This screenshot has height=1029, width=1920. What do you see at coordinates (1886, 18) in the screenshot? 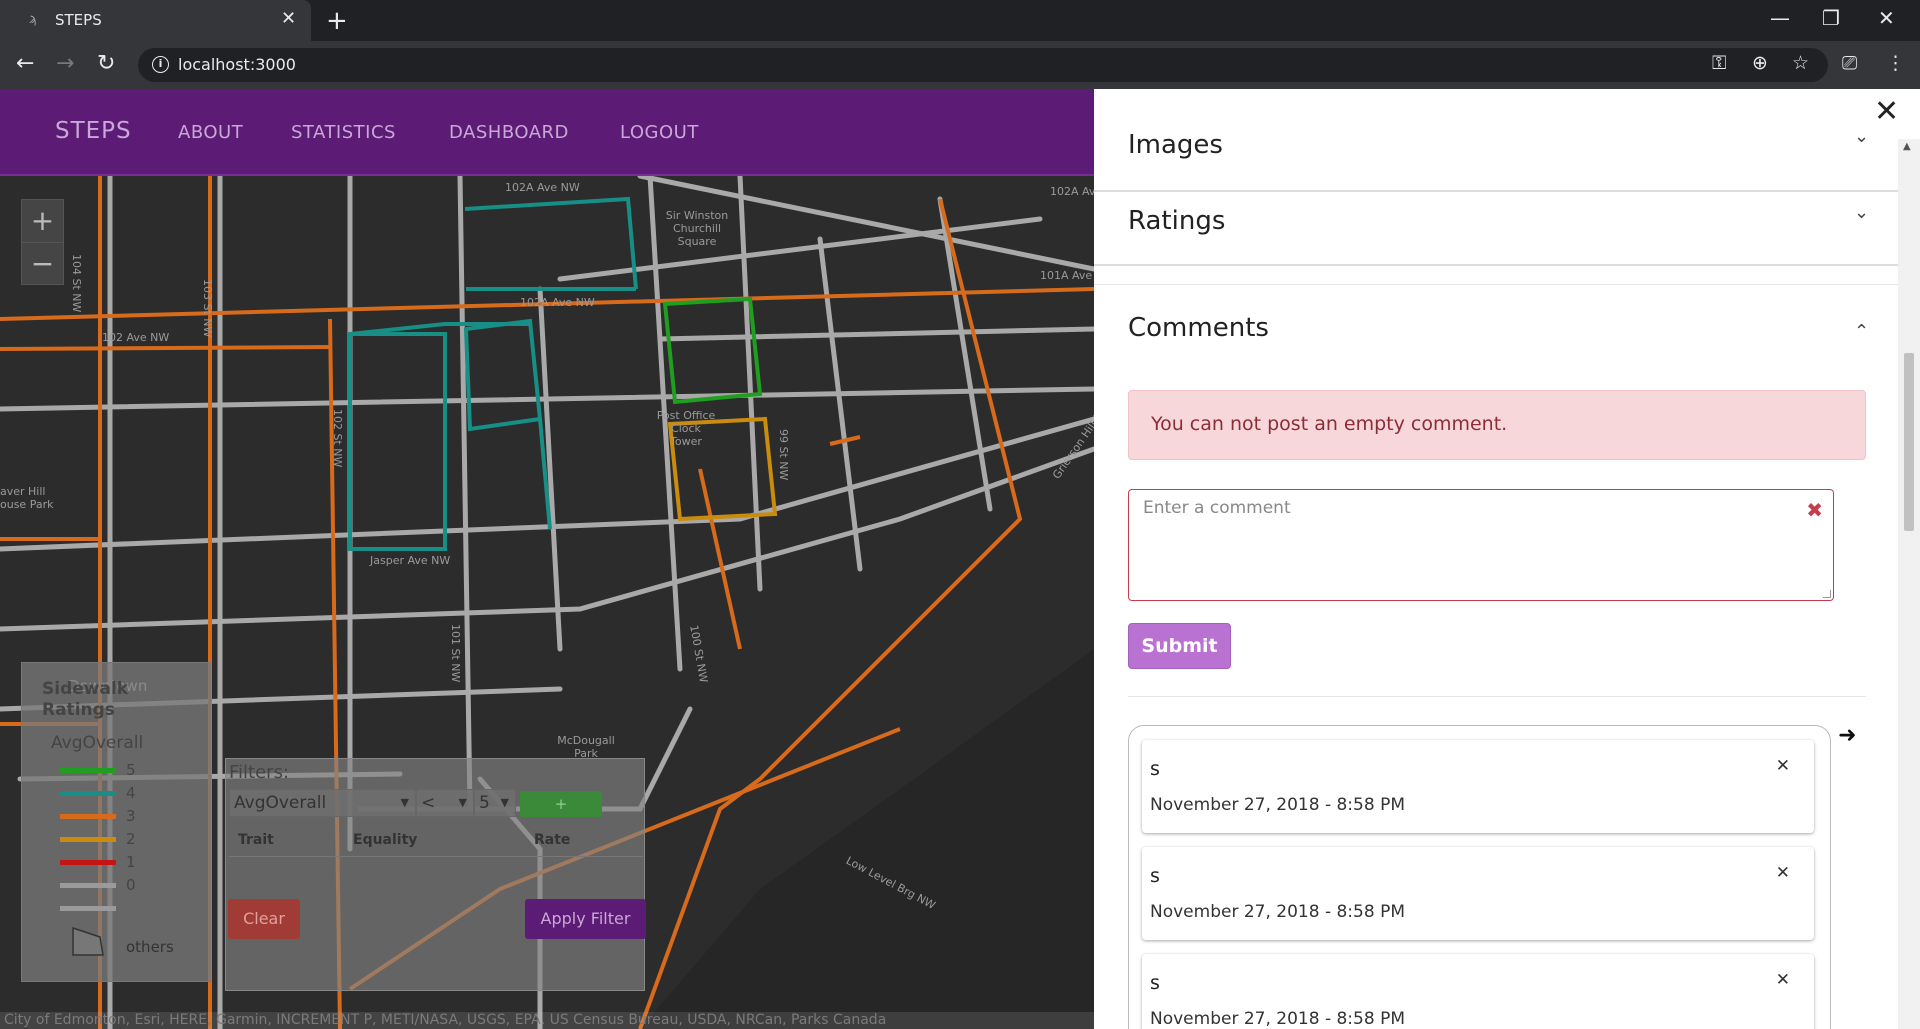
I see `window-close-icon: ✕` at bounding box center [1886, 18].